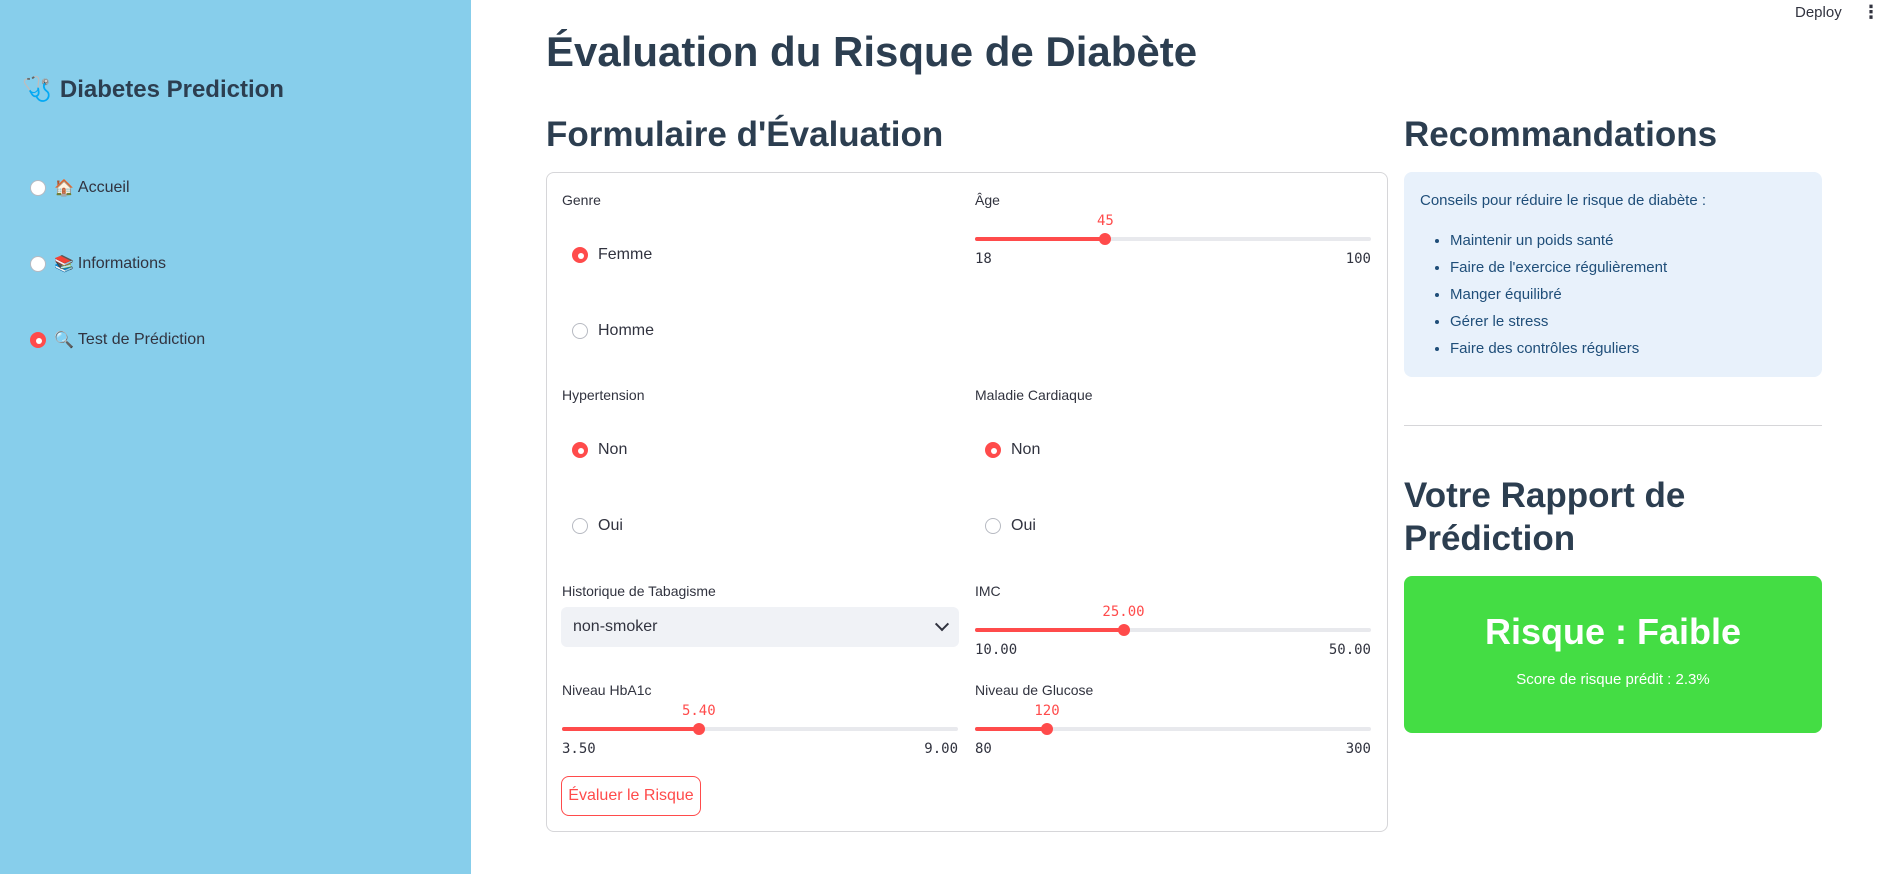  I want to click on radio-hypertension-non, so click(580, 450).